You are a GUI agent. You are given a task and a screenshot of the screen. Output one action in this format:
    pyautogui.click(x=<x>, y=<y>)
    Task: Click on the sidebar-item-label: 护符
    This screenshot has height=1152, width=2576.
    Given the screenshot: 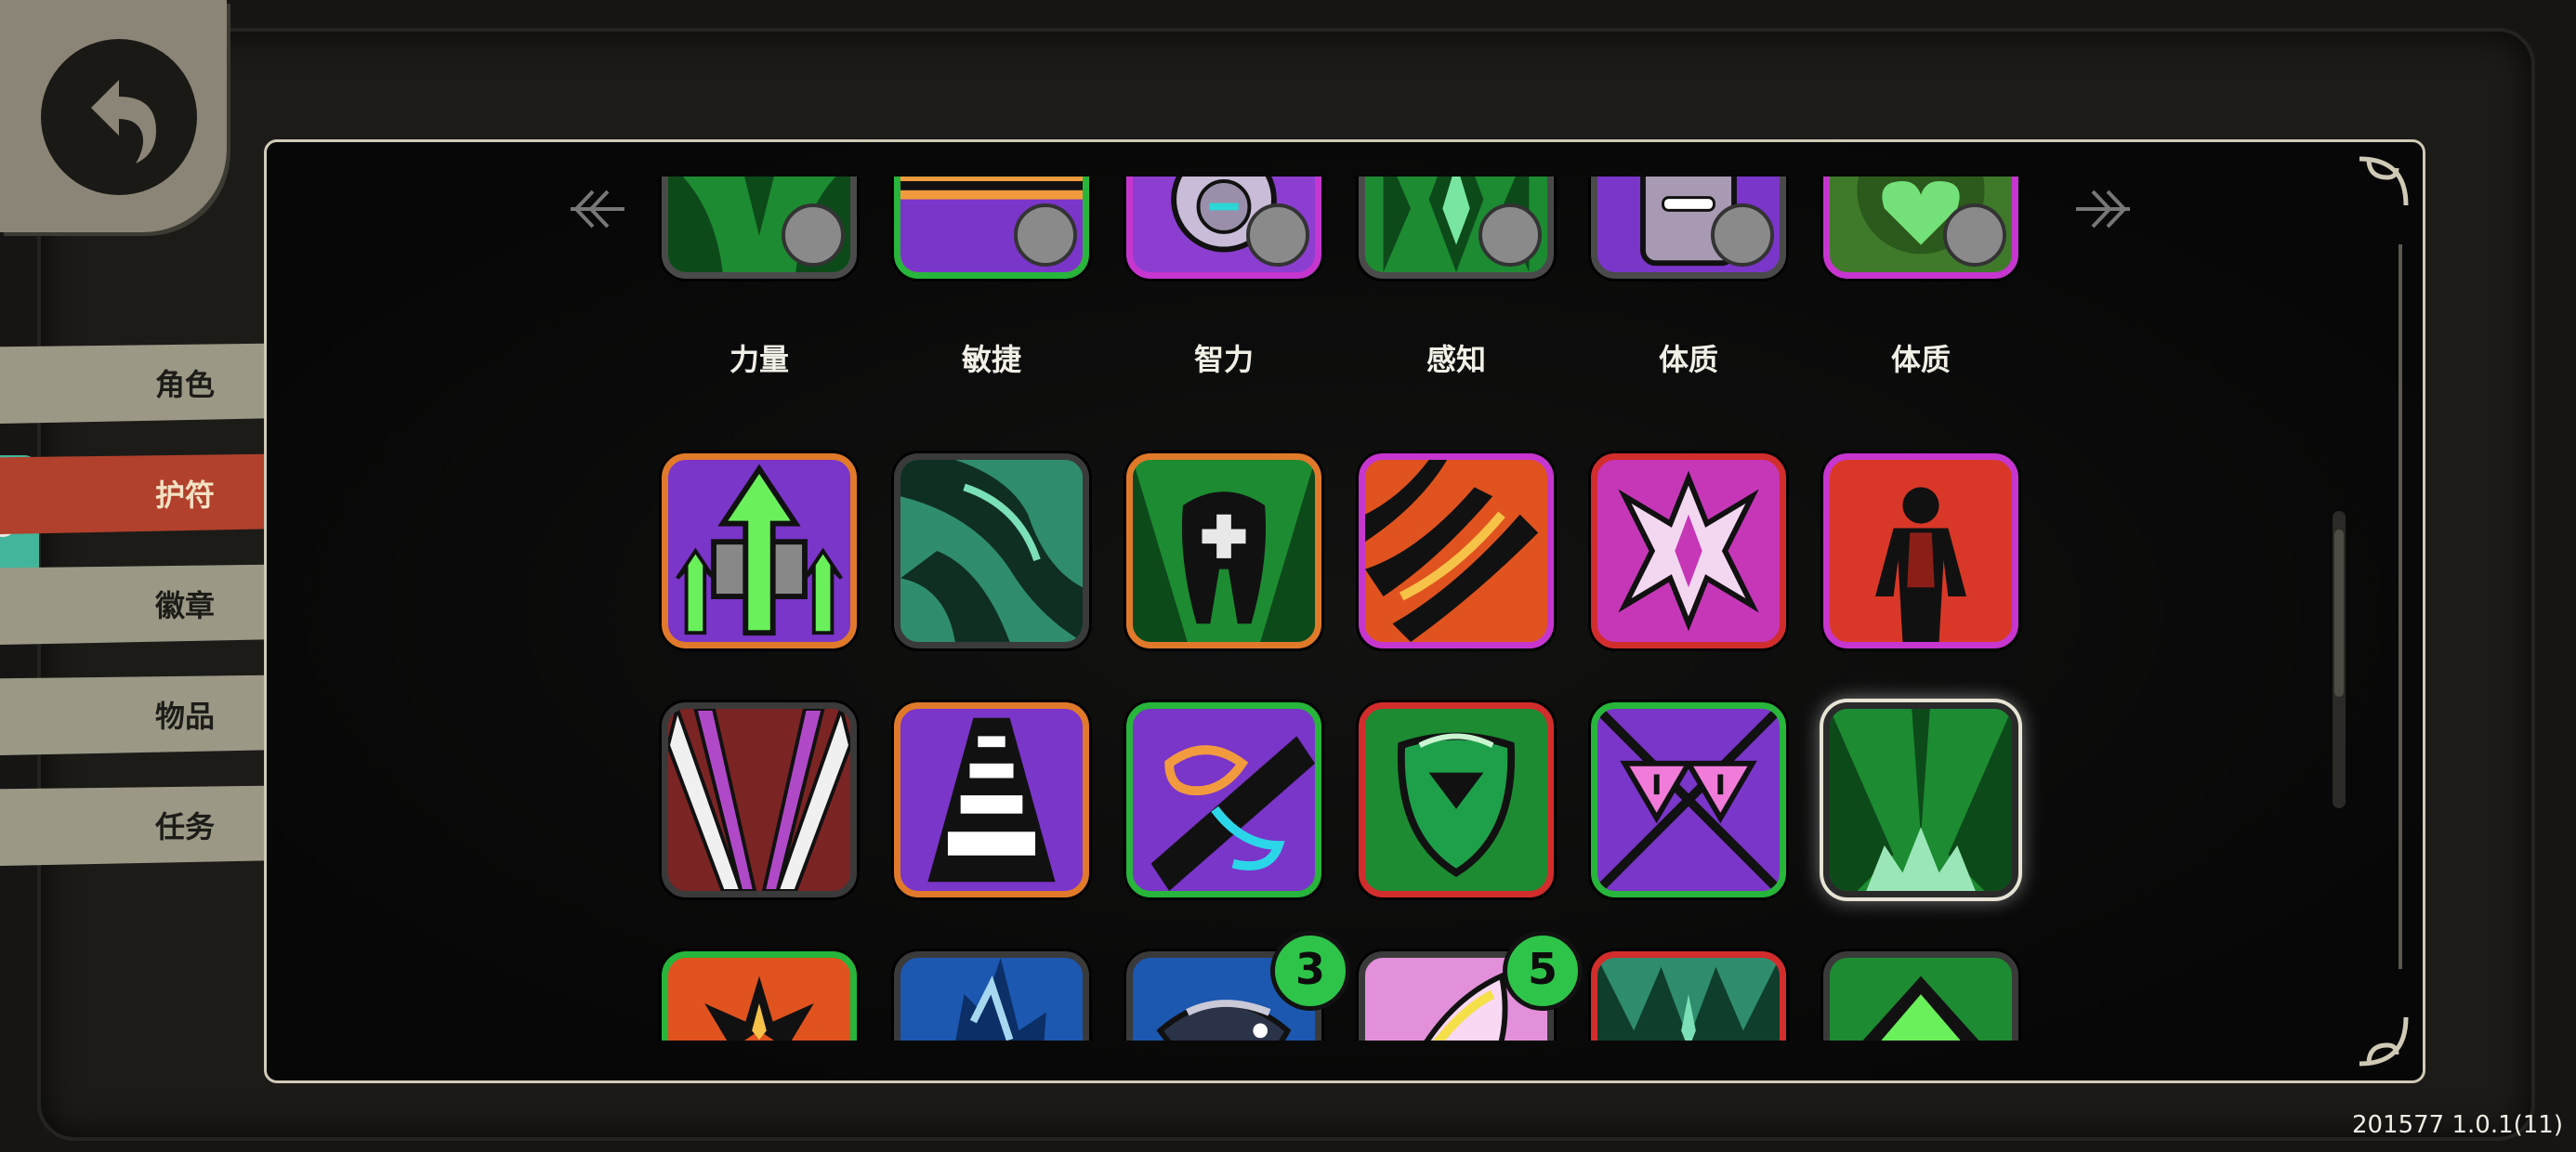 What is the action you would take?
    pyautogui.click(x=184, y=496)
    